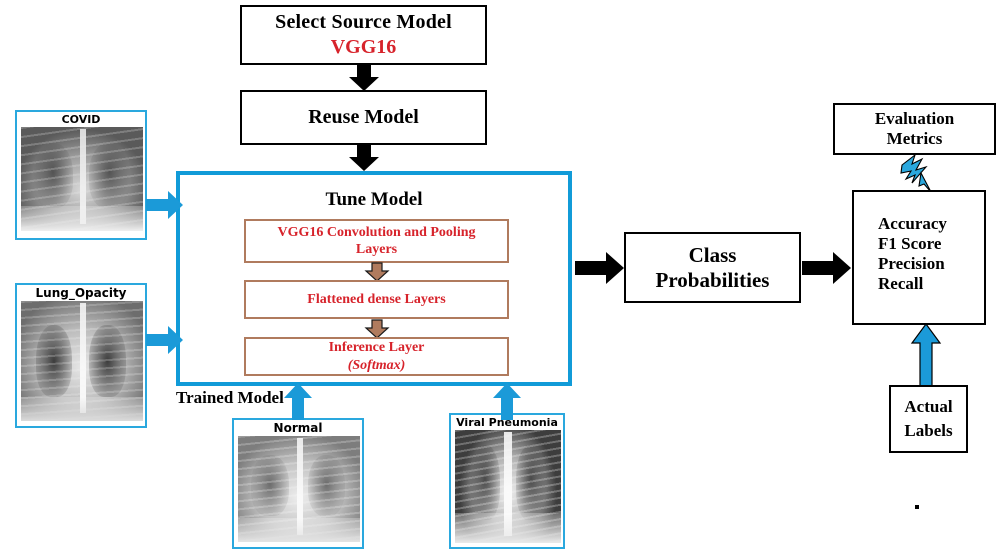 This screenshot has height=554, width=1007. Describe the element at coordinates (914, 118) in the screenshot. I see `evaluation-metrics-line1: Evaluation` at that location.